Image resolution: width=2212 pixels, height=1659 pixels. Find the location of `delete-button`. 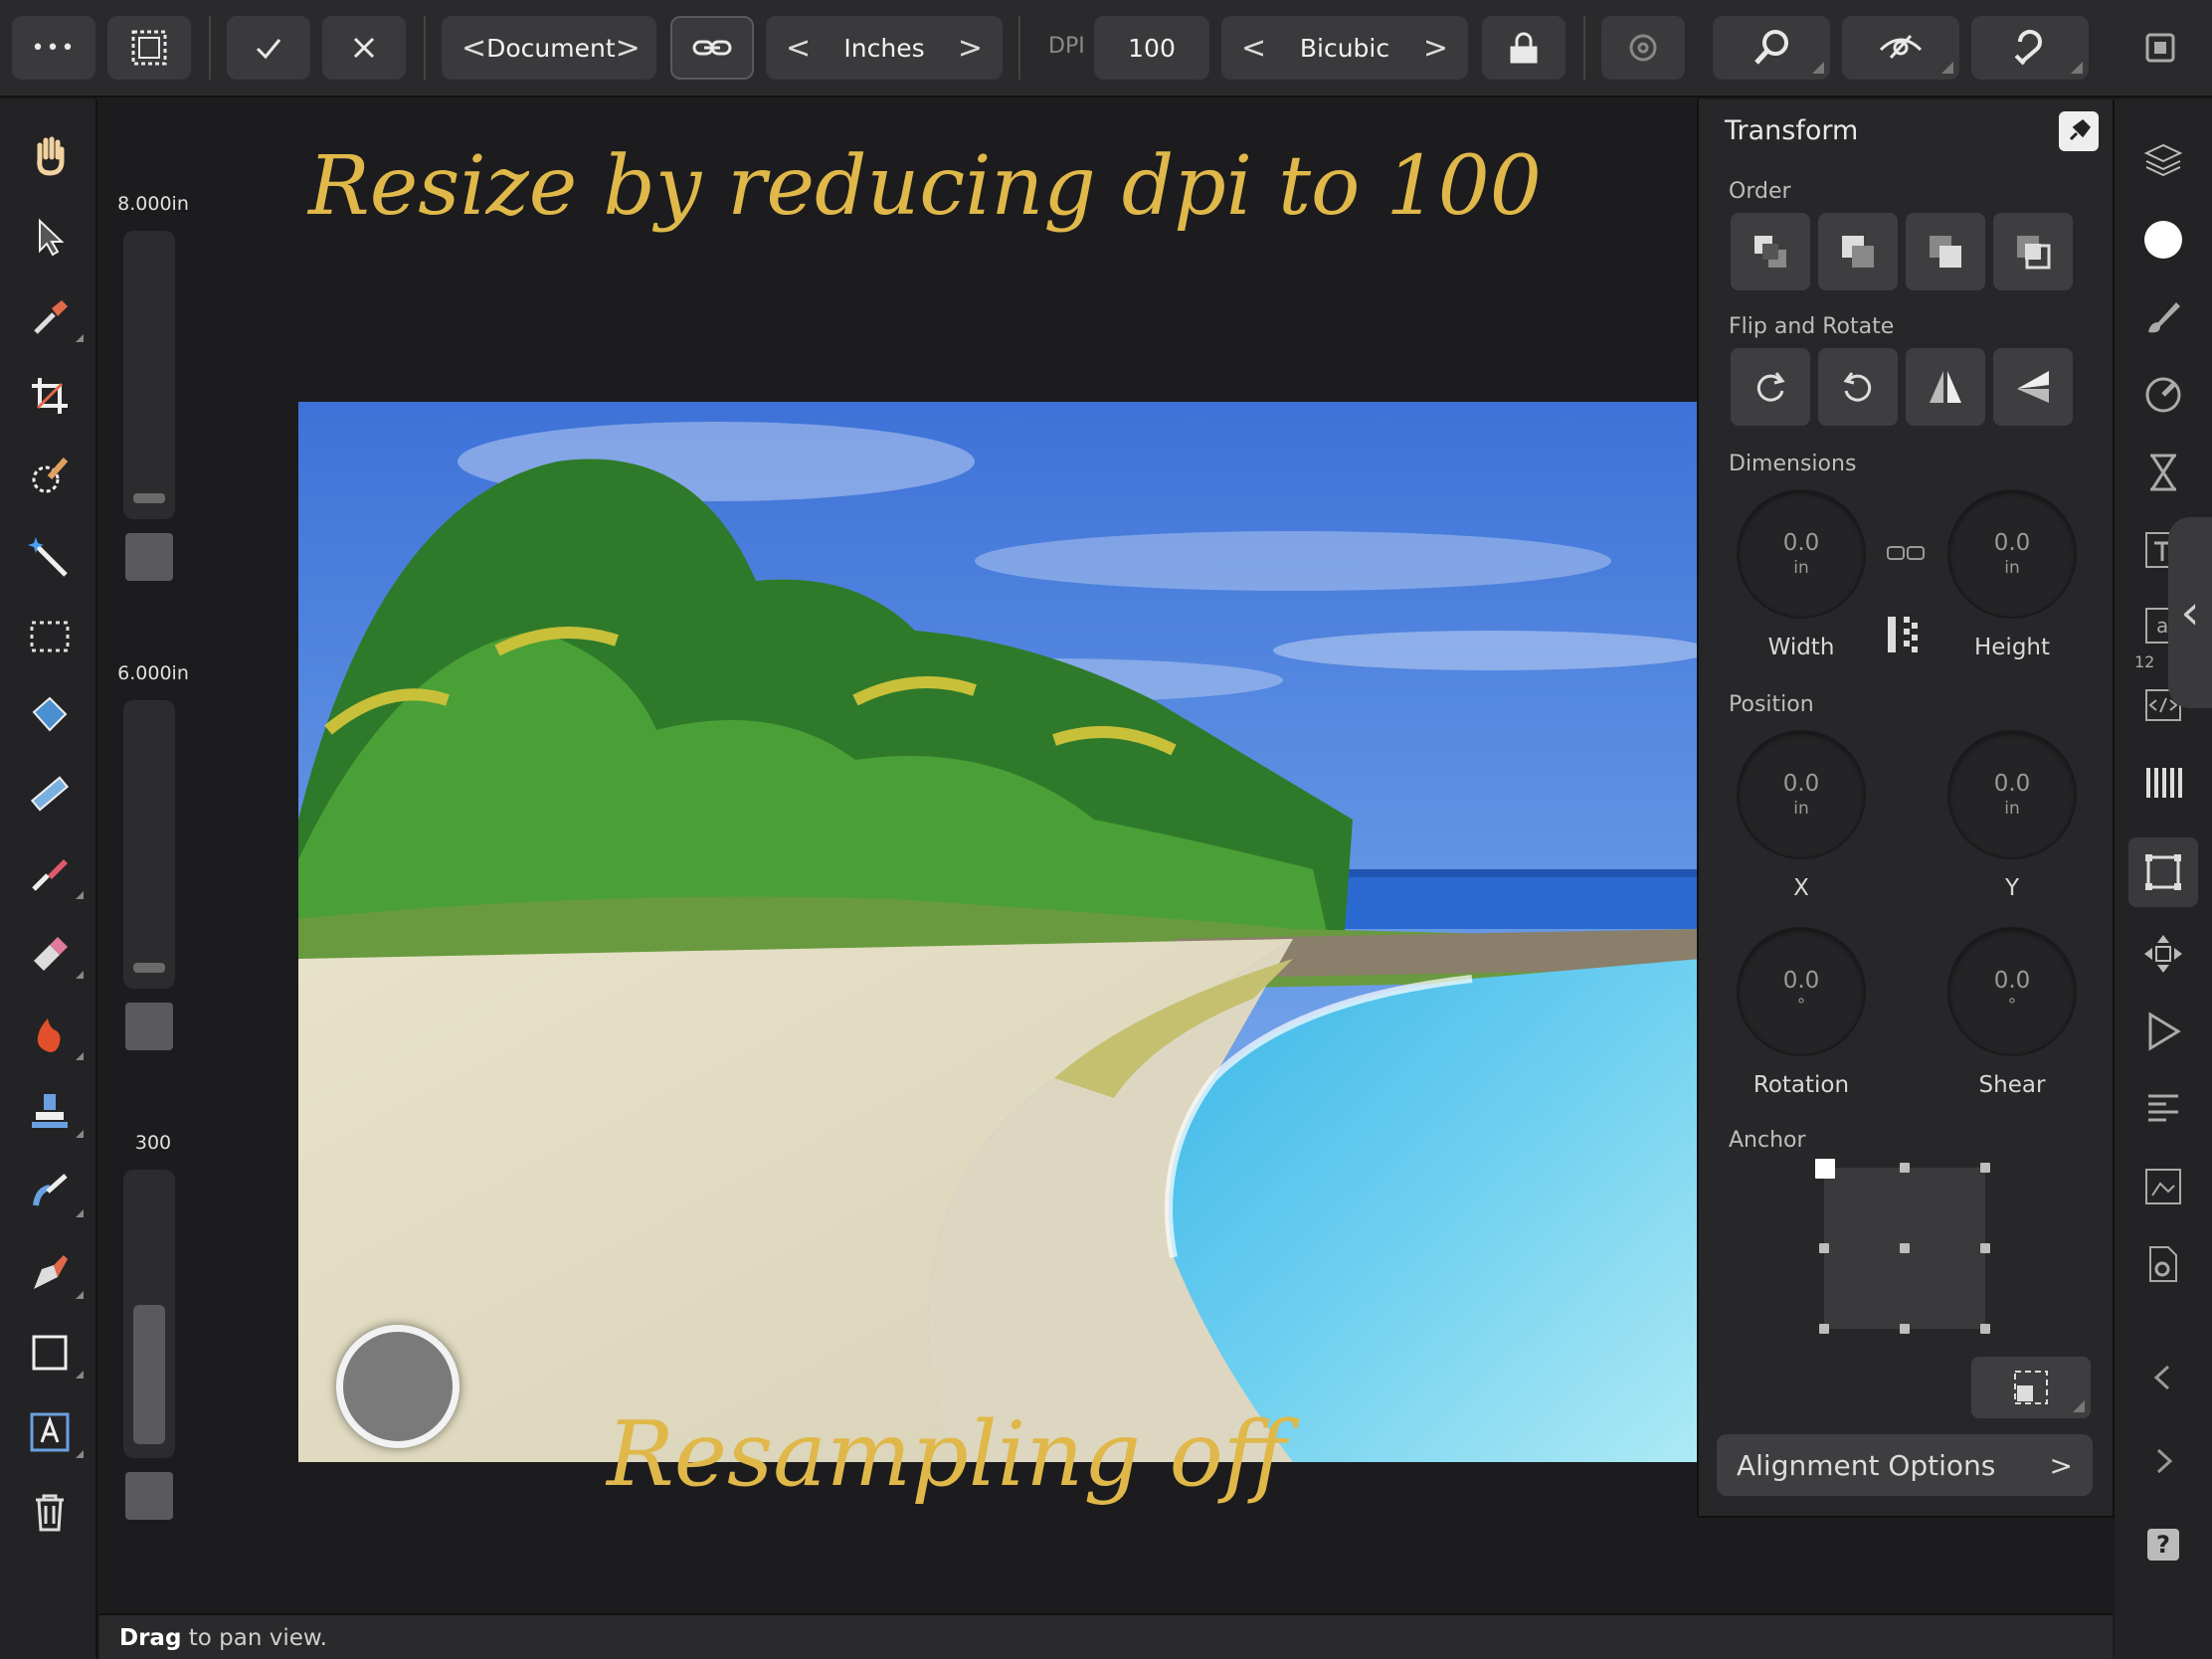

delete-button is located at coordinates (50, 1512).